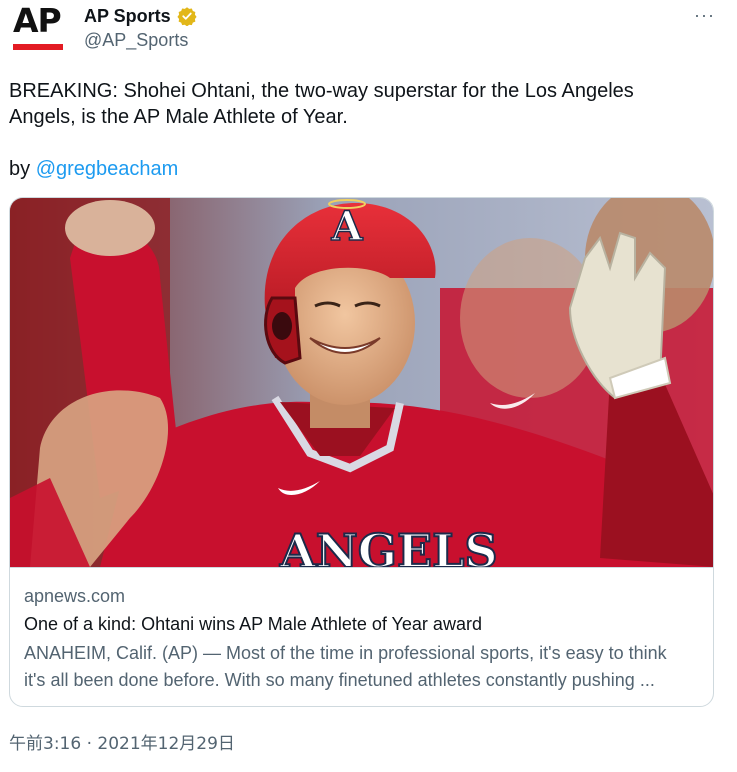 The image size is (737, 772). Describe the element at coordinates (37, 20) in the screenshot. I see `ap-logo: AP` at that location.